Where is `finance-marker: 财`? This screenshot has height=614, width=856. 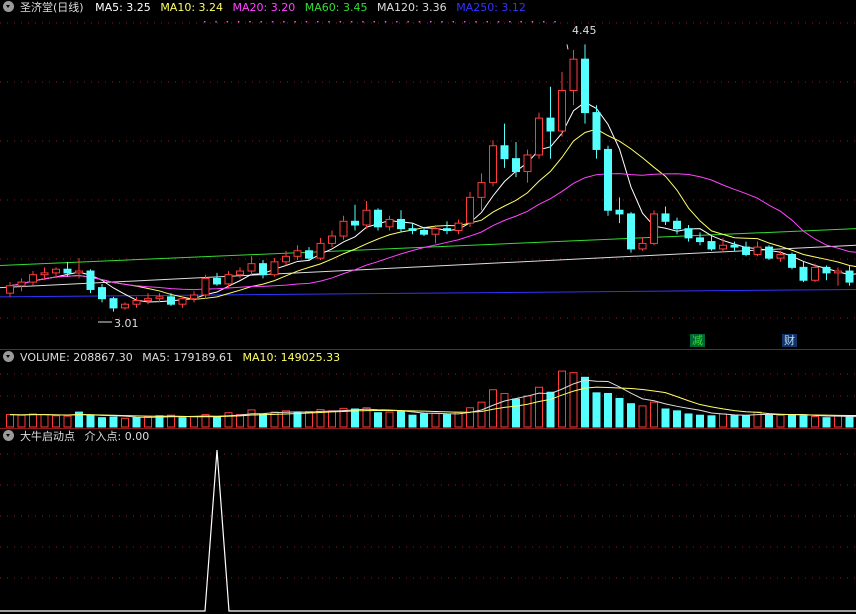 finance-marker: 财 is located at coordinates (789, 340).